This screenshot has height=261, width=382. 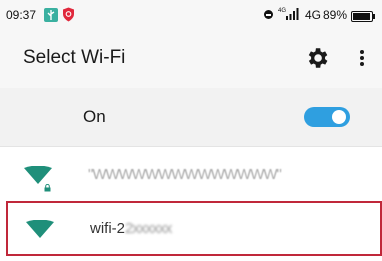 What do you see at coordinates (362, 62) in the screenshot?
I see `more-vertical-icon` at bounding box center [362, 62].